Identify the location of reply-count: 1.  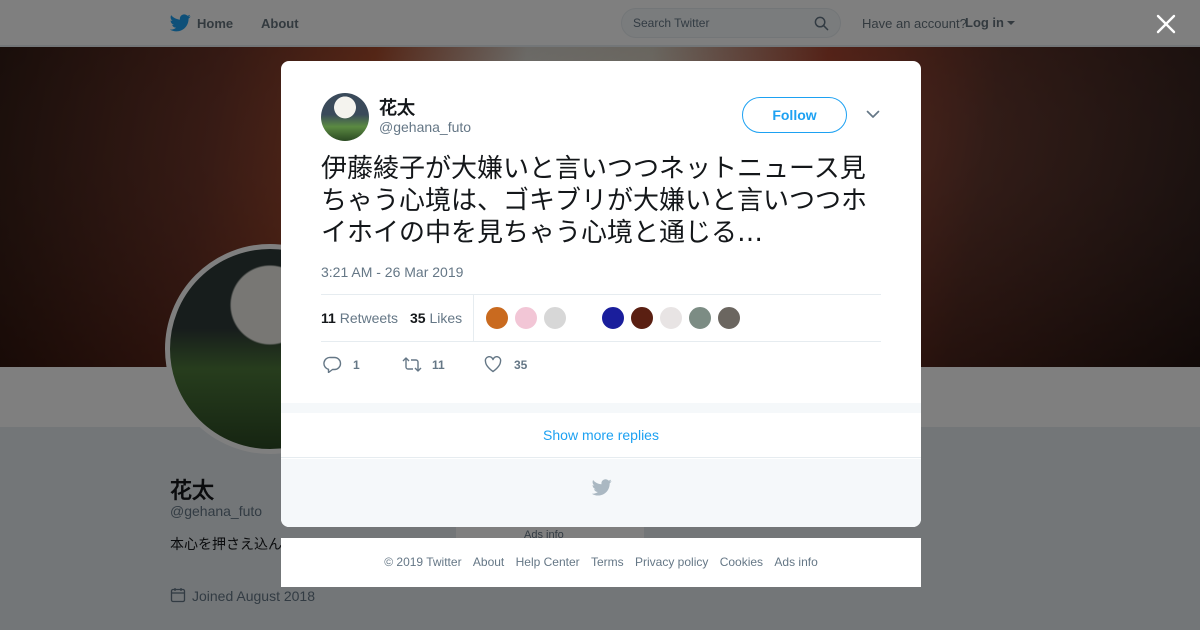
(356, 365).